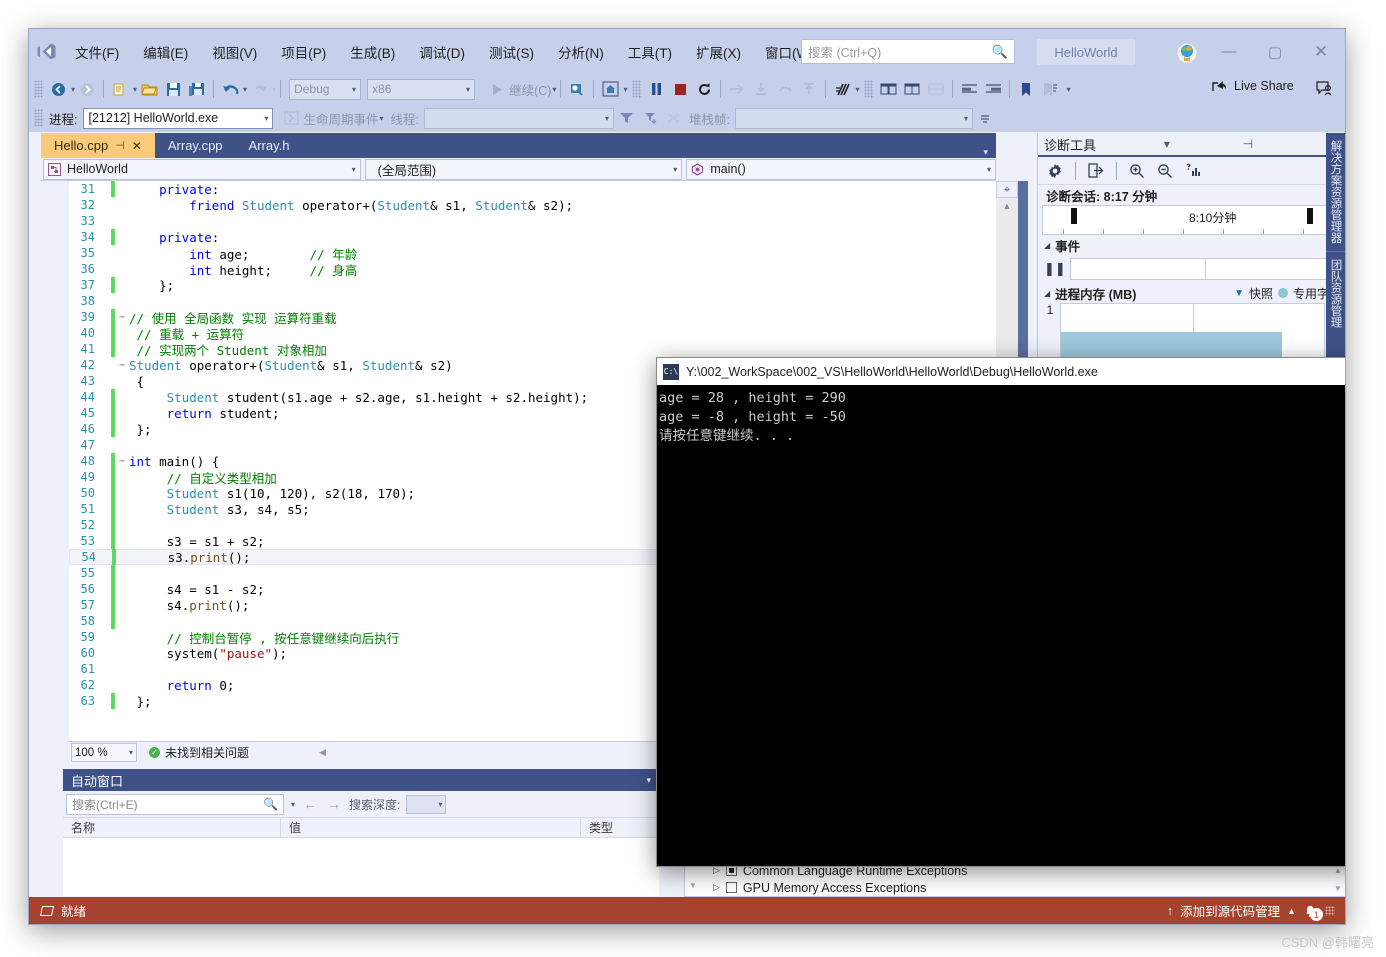 Image resolution: width=1386 pixels, height=957 pixels. I want to click on code-line: 37 };, so click(532, 285).